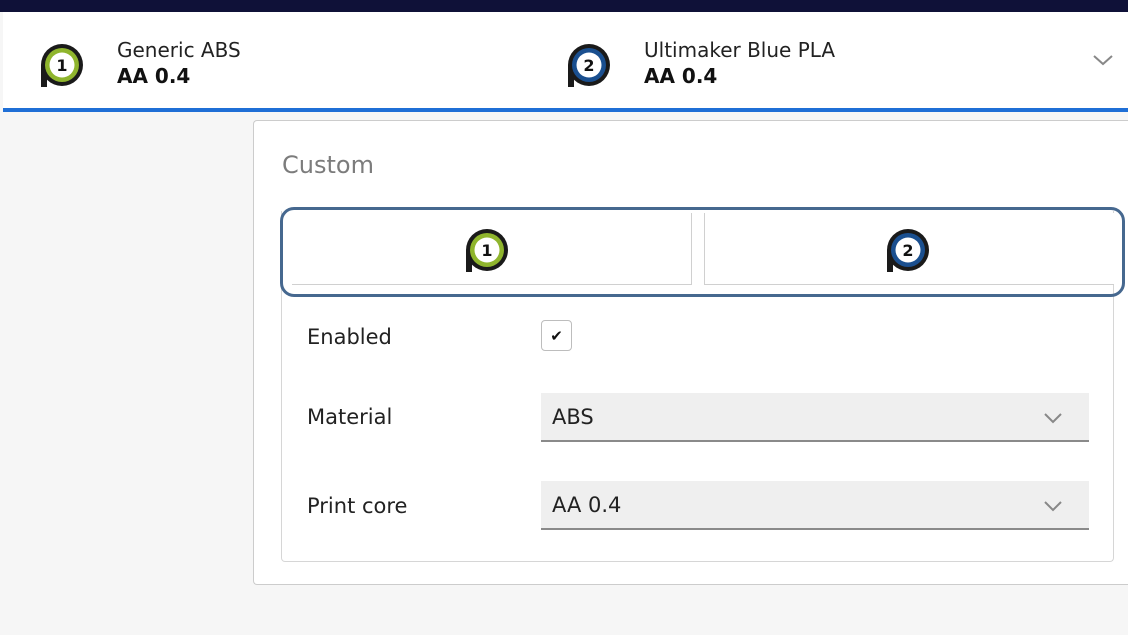 Image resolution: width=1128 pixels, height=635 pixels. What do you see at coordinates (61, 65) in the screenshot?
I see `extruder-1-number: 1` at bounding box center [61, 65].